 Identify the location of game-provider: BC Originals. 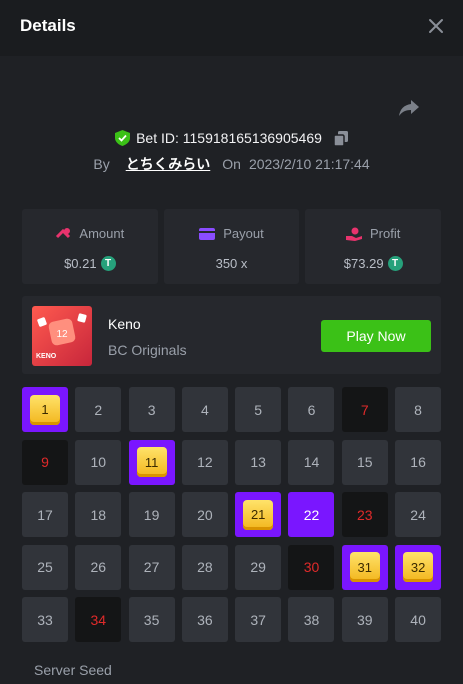
(147, 350).